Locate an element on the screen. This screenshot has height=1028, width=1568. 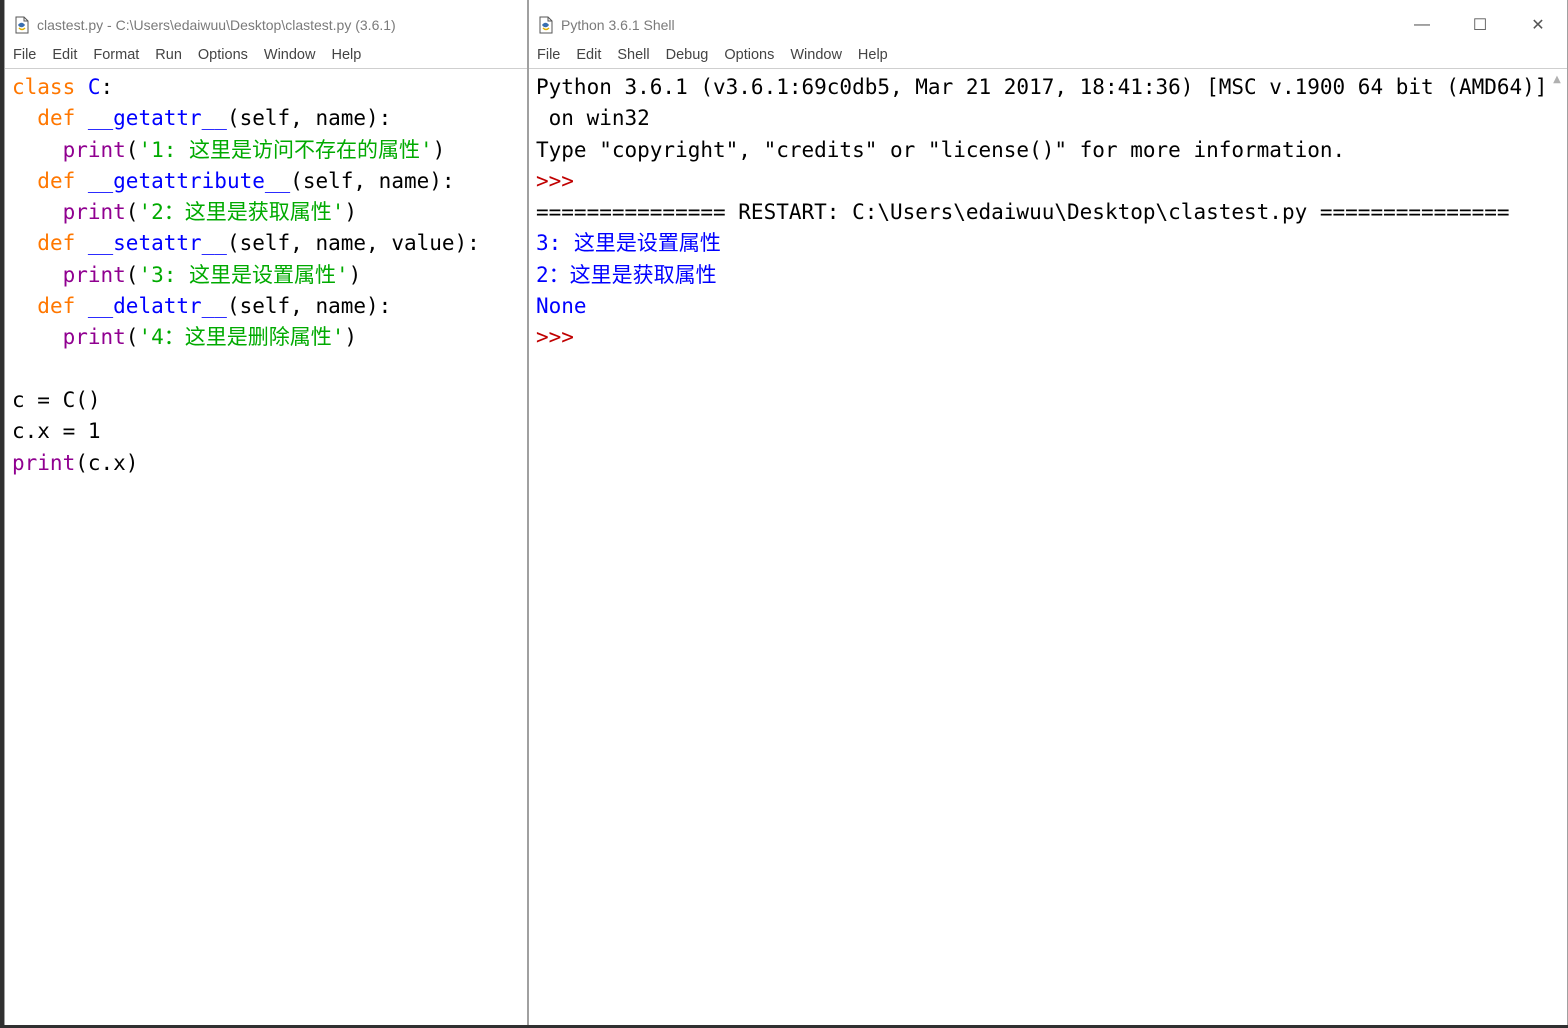
code-token: '1: 这里是访问不存在的属性' is located at coordinates (285, 149).